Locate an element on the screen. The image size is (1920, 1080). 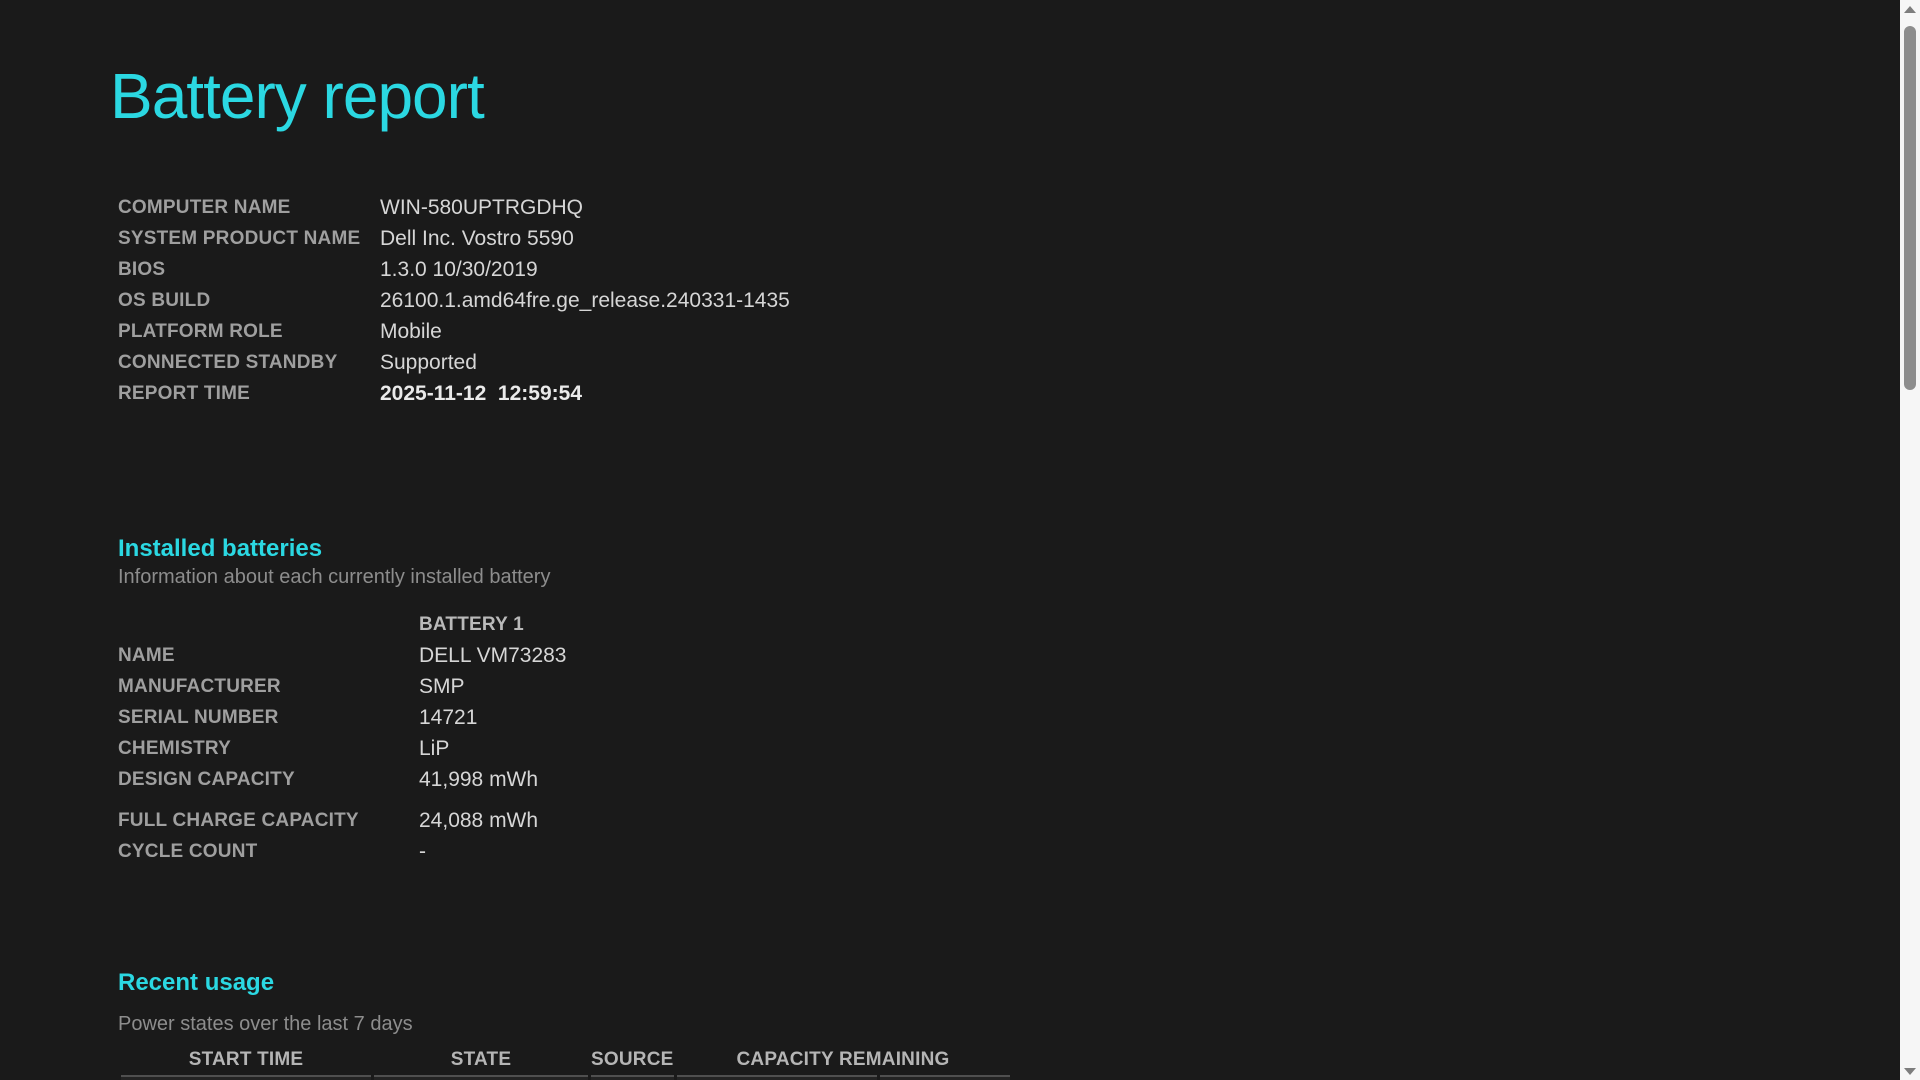
recent-usage-subtitle: Power states over the last 7 days is located at coordinates (265, 1024).